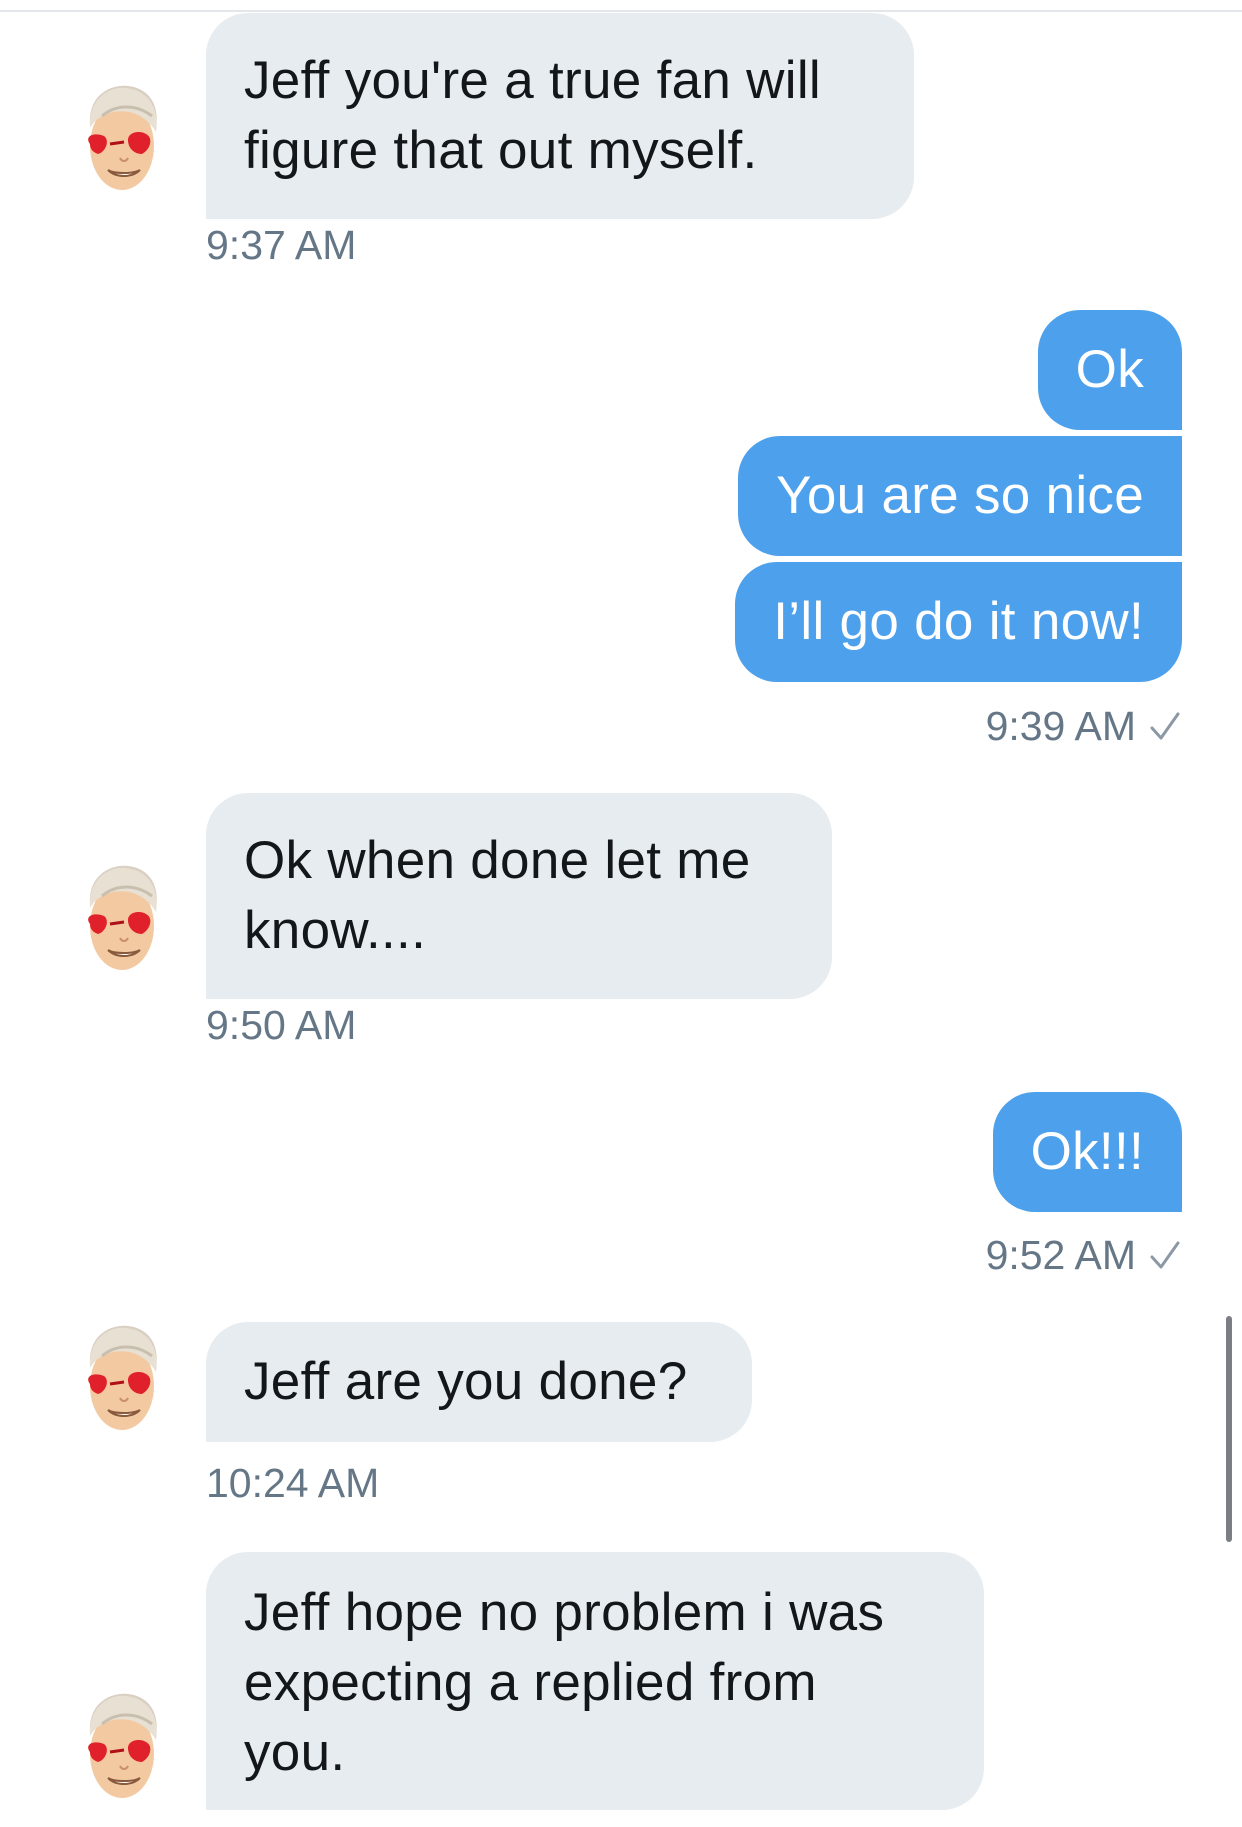  I want to click on scrollbar, so click(1229, 1429).